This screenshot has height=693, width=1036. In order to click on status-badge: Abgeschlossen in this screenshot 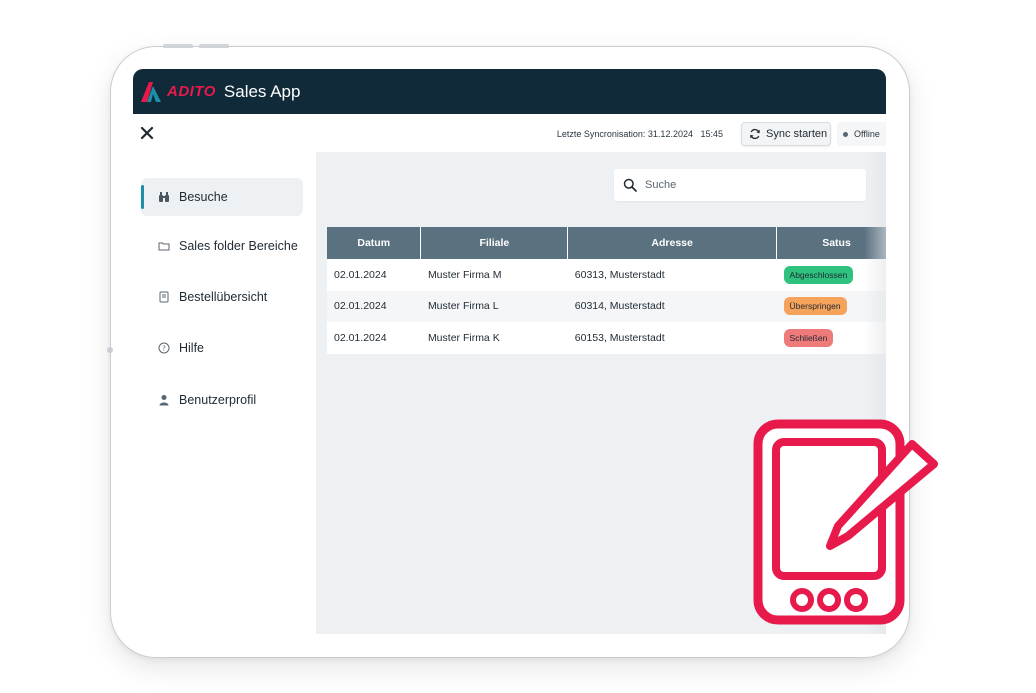, I will do `click(818, 274)`.